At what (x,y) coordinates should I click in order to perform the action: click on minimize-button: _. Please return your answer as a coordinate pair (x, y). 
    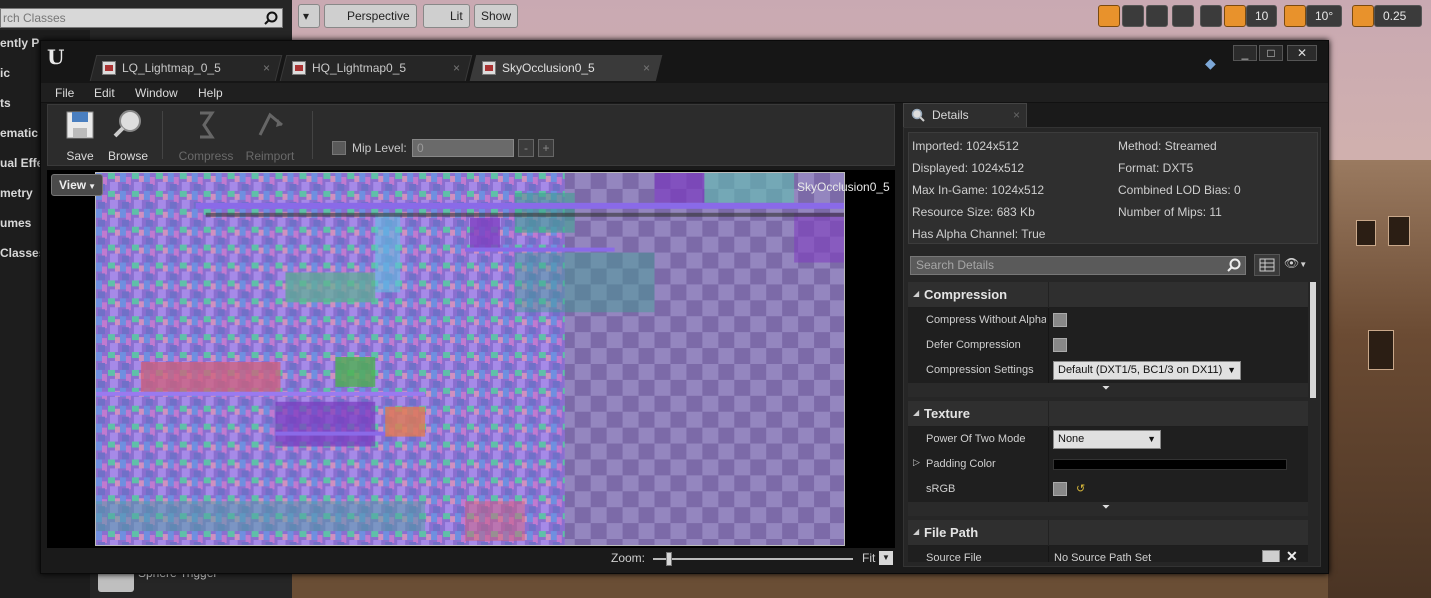
    Looking at the image, I should click on (1245, 53).